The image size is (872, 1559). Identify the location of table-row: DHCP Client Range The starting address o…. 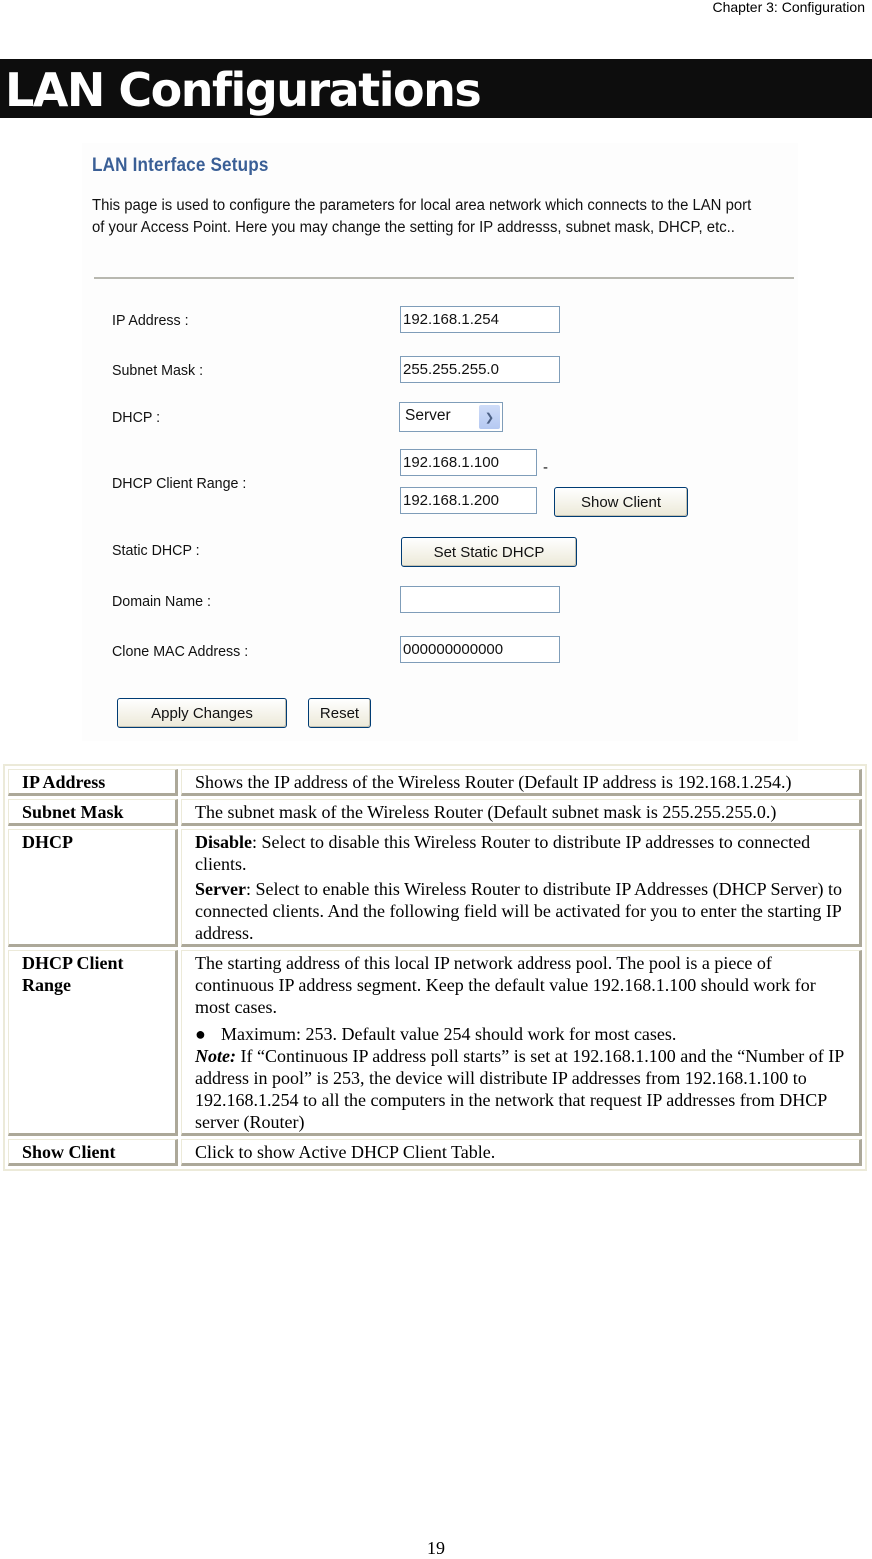
(435, 1043).